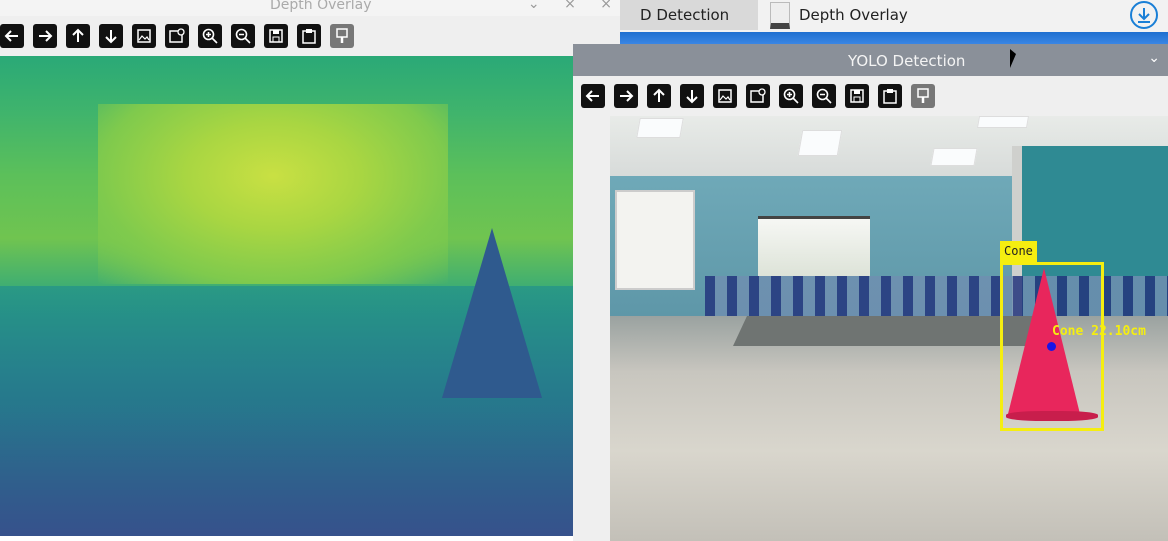  Describe the element at coordinates (492, 313) in the screenshot. I see `depth-cone-silhouette` at that location.